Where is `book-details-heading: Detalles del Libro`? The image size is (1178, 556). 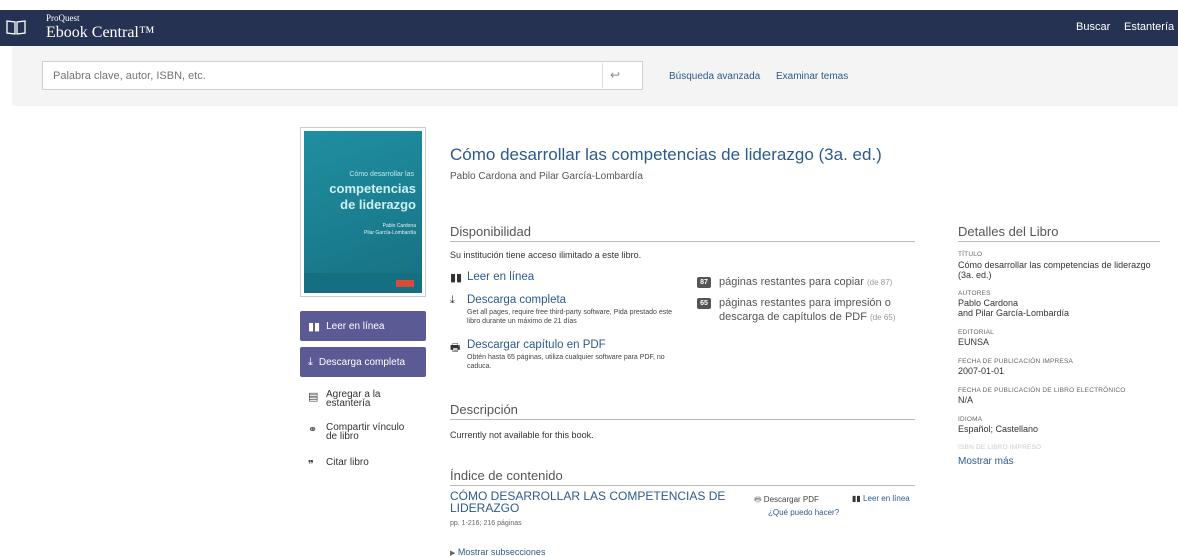
book-details-heading: Detalles del Libro is located at coordinates (1059, 233).